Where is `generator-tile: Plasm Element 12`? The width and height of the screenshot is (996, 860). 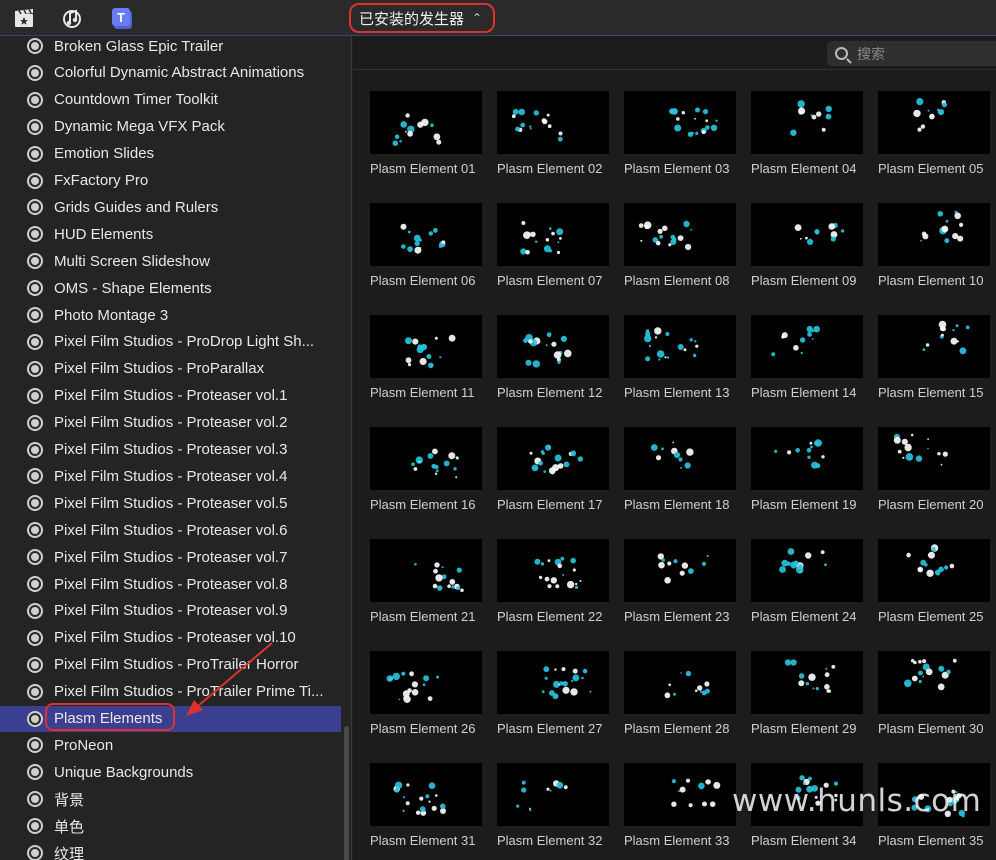 generator-tile: Plasm Element 12 is located at coordinates (553, 357).